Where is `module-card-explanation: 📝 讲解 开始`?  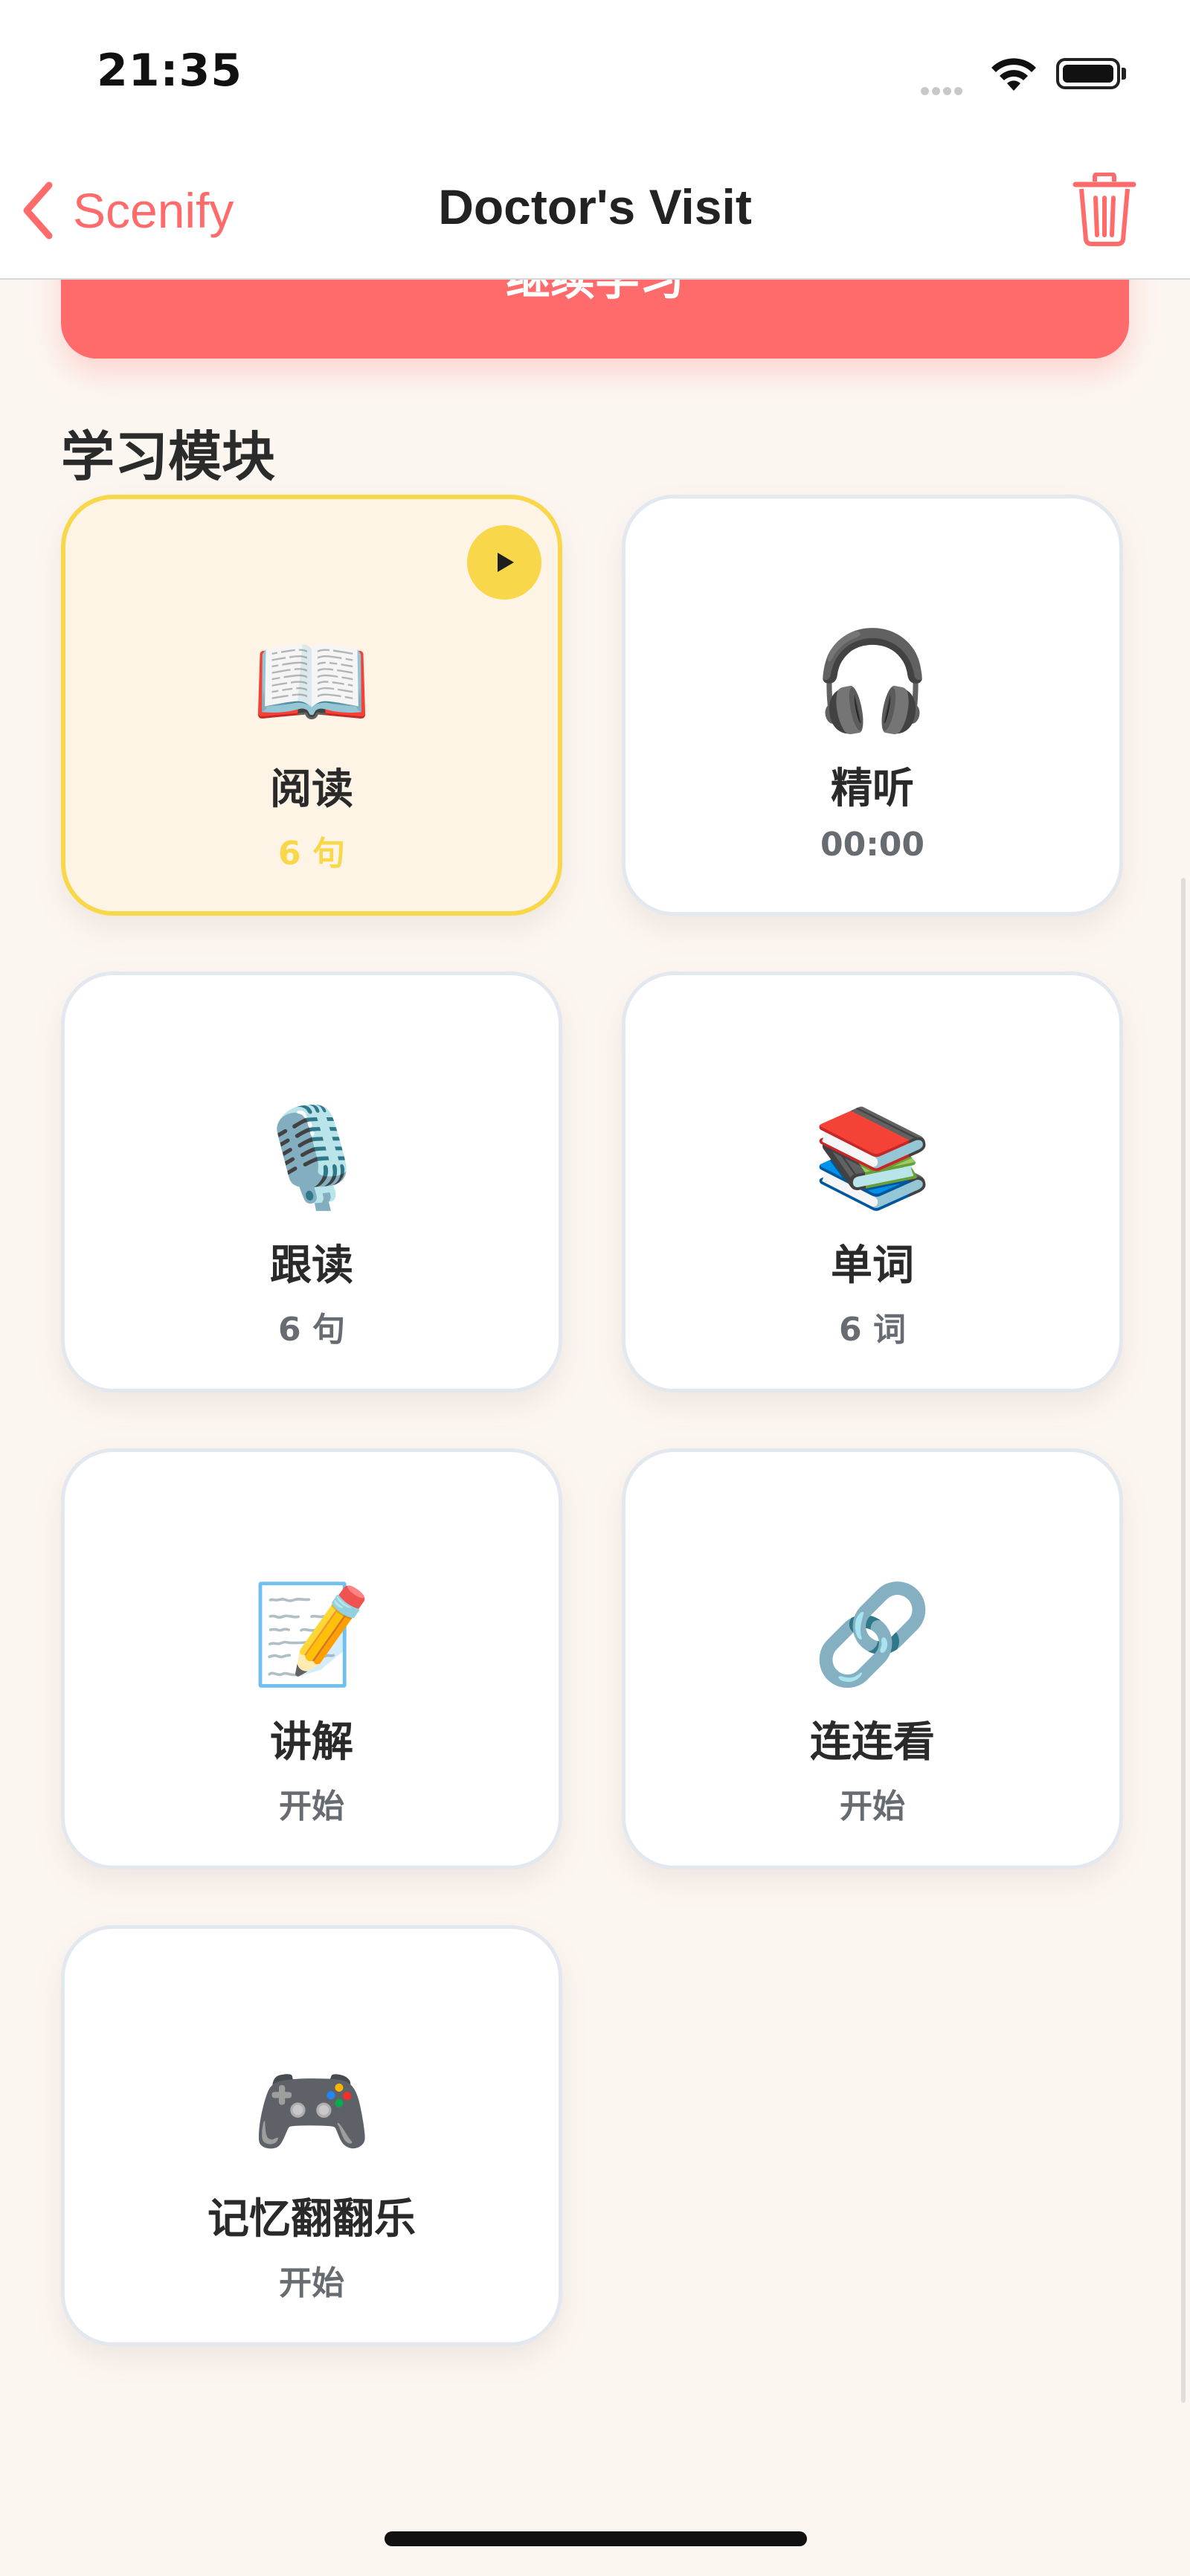
module-card-explanation: 📝 讲解 开始 is located at coordinates (312, 1658).